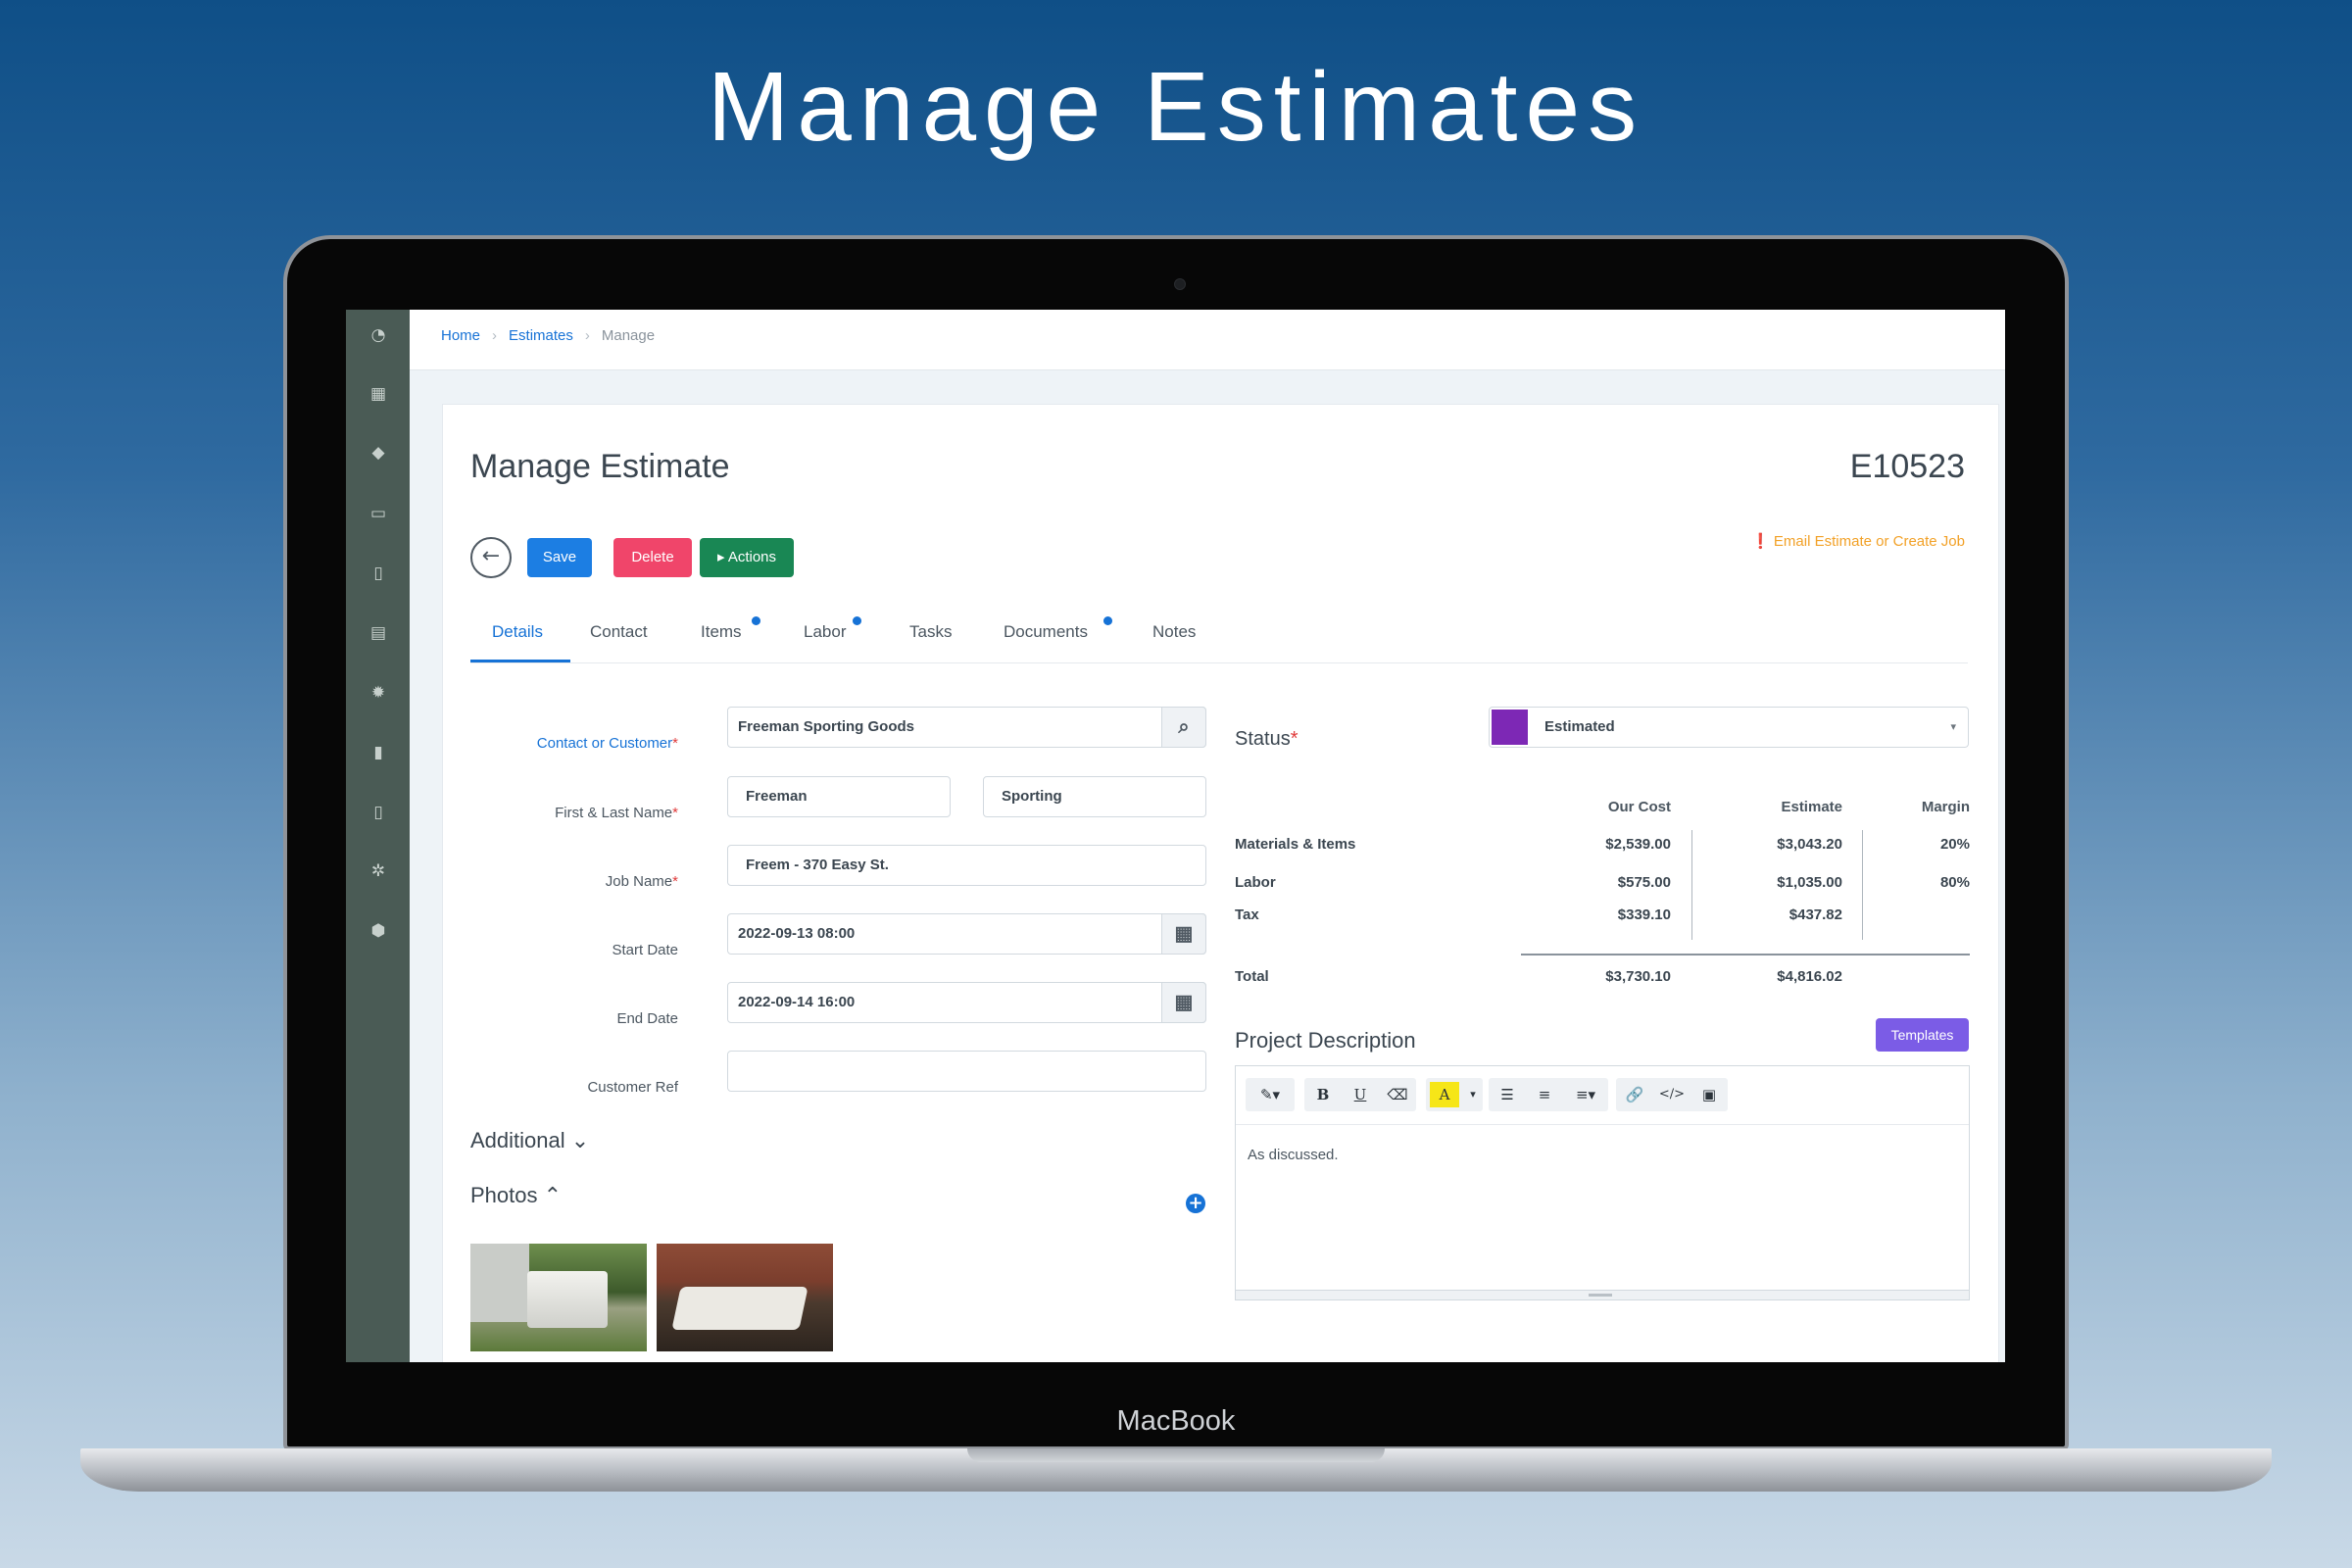  I want to click on back-button: ←, so click(491, 557).